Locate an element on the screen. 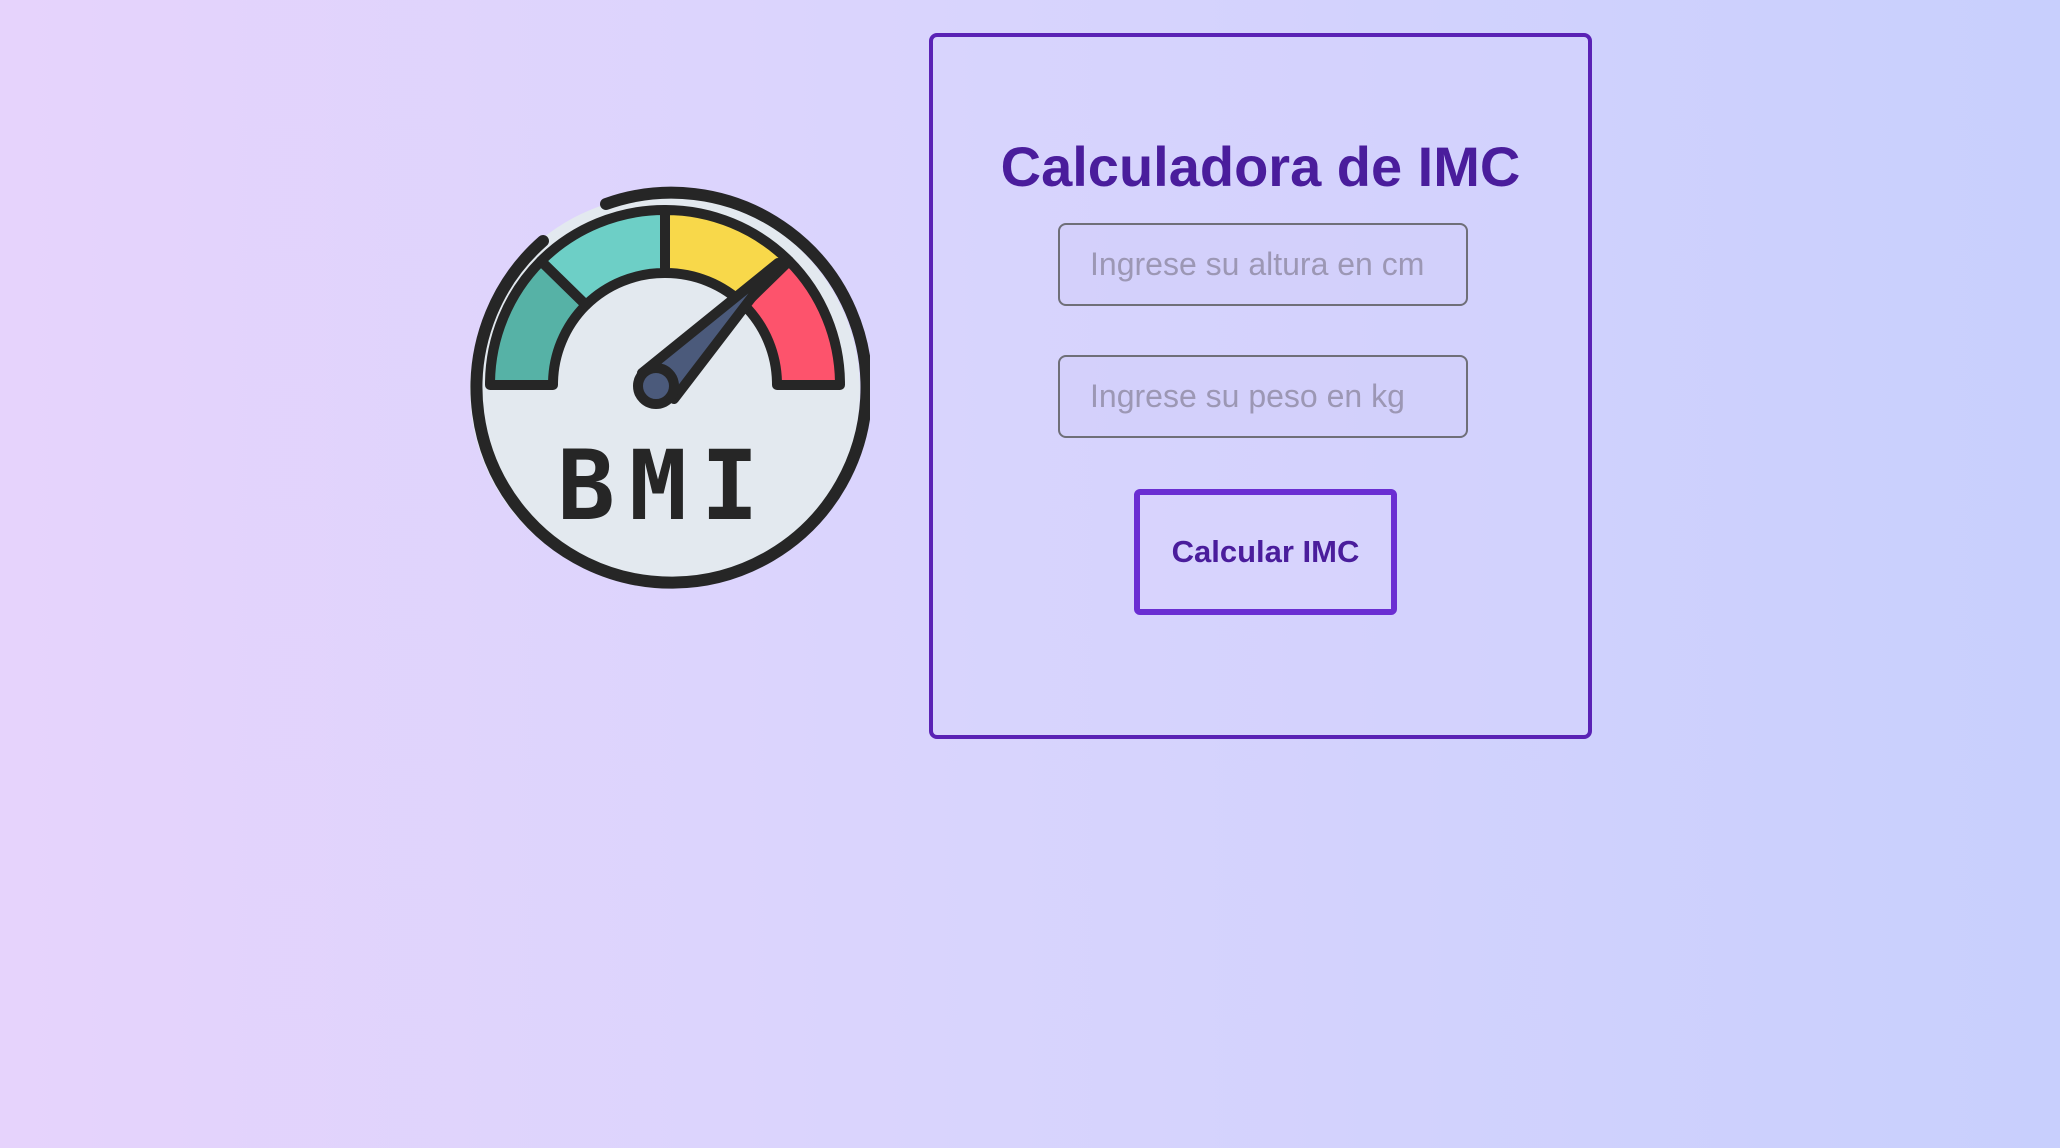  bmi-logo: BMI is located at coordinates (665, 390).